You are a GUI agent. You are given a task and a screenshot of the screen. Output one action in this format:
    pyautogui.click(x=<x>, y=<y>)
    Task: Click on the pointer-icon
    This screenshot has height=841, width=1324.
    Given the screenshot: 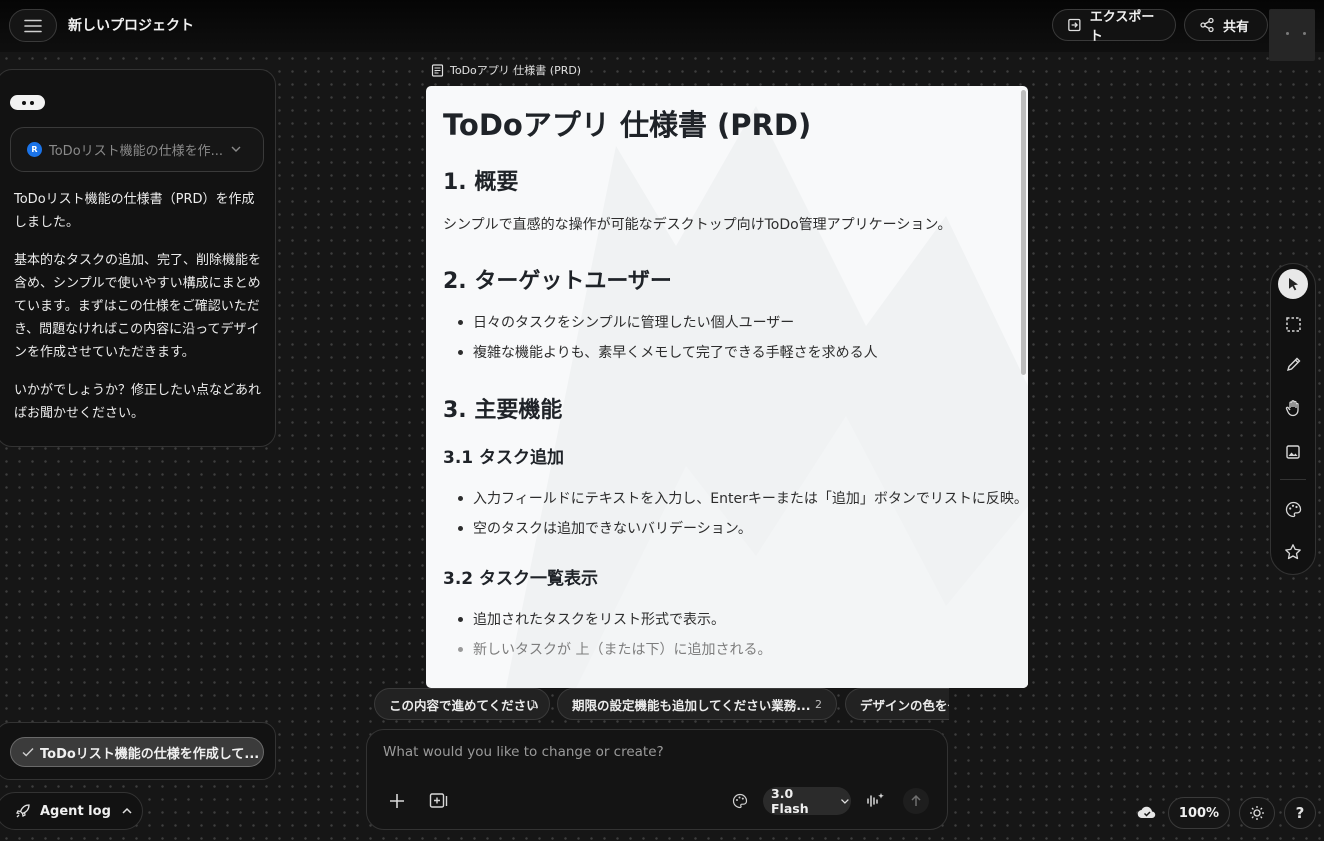 What is the action you would take?
    pyautogui.click(x=1293, y=284)
    